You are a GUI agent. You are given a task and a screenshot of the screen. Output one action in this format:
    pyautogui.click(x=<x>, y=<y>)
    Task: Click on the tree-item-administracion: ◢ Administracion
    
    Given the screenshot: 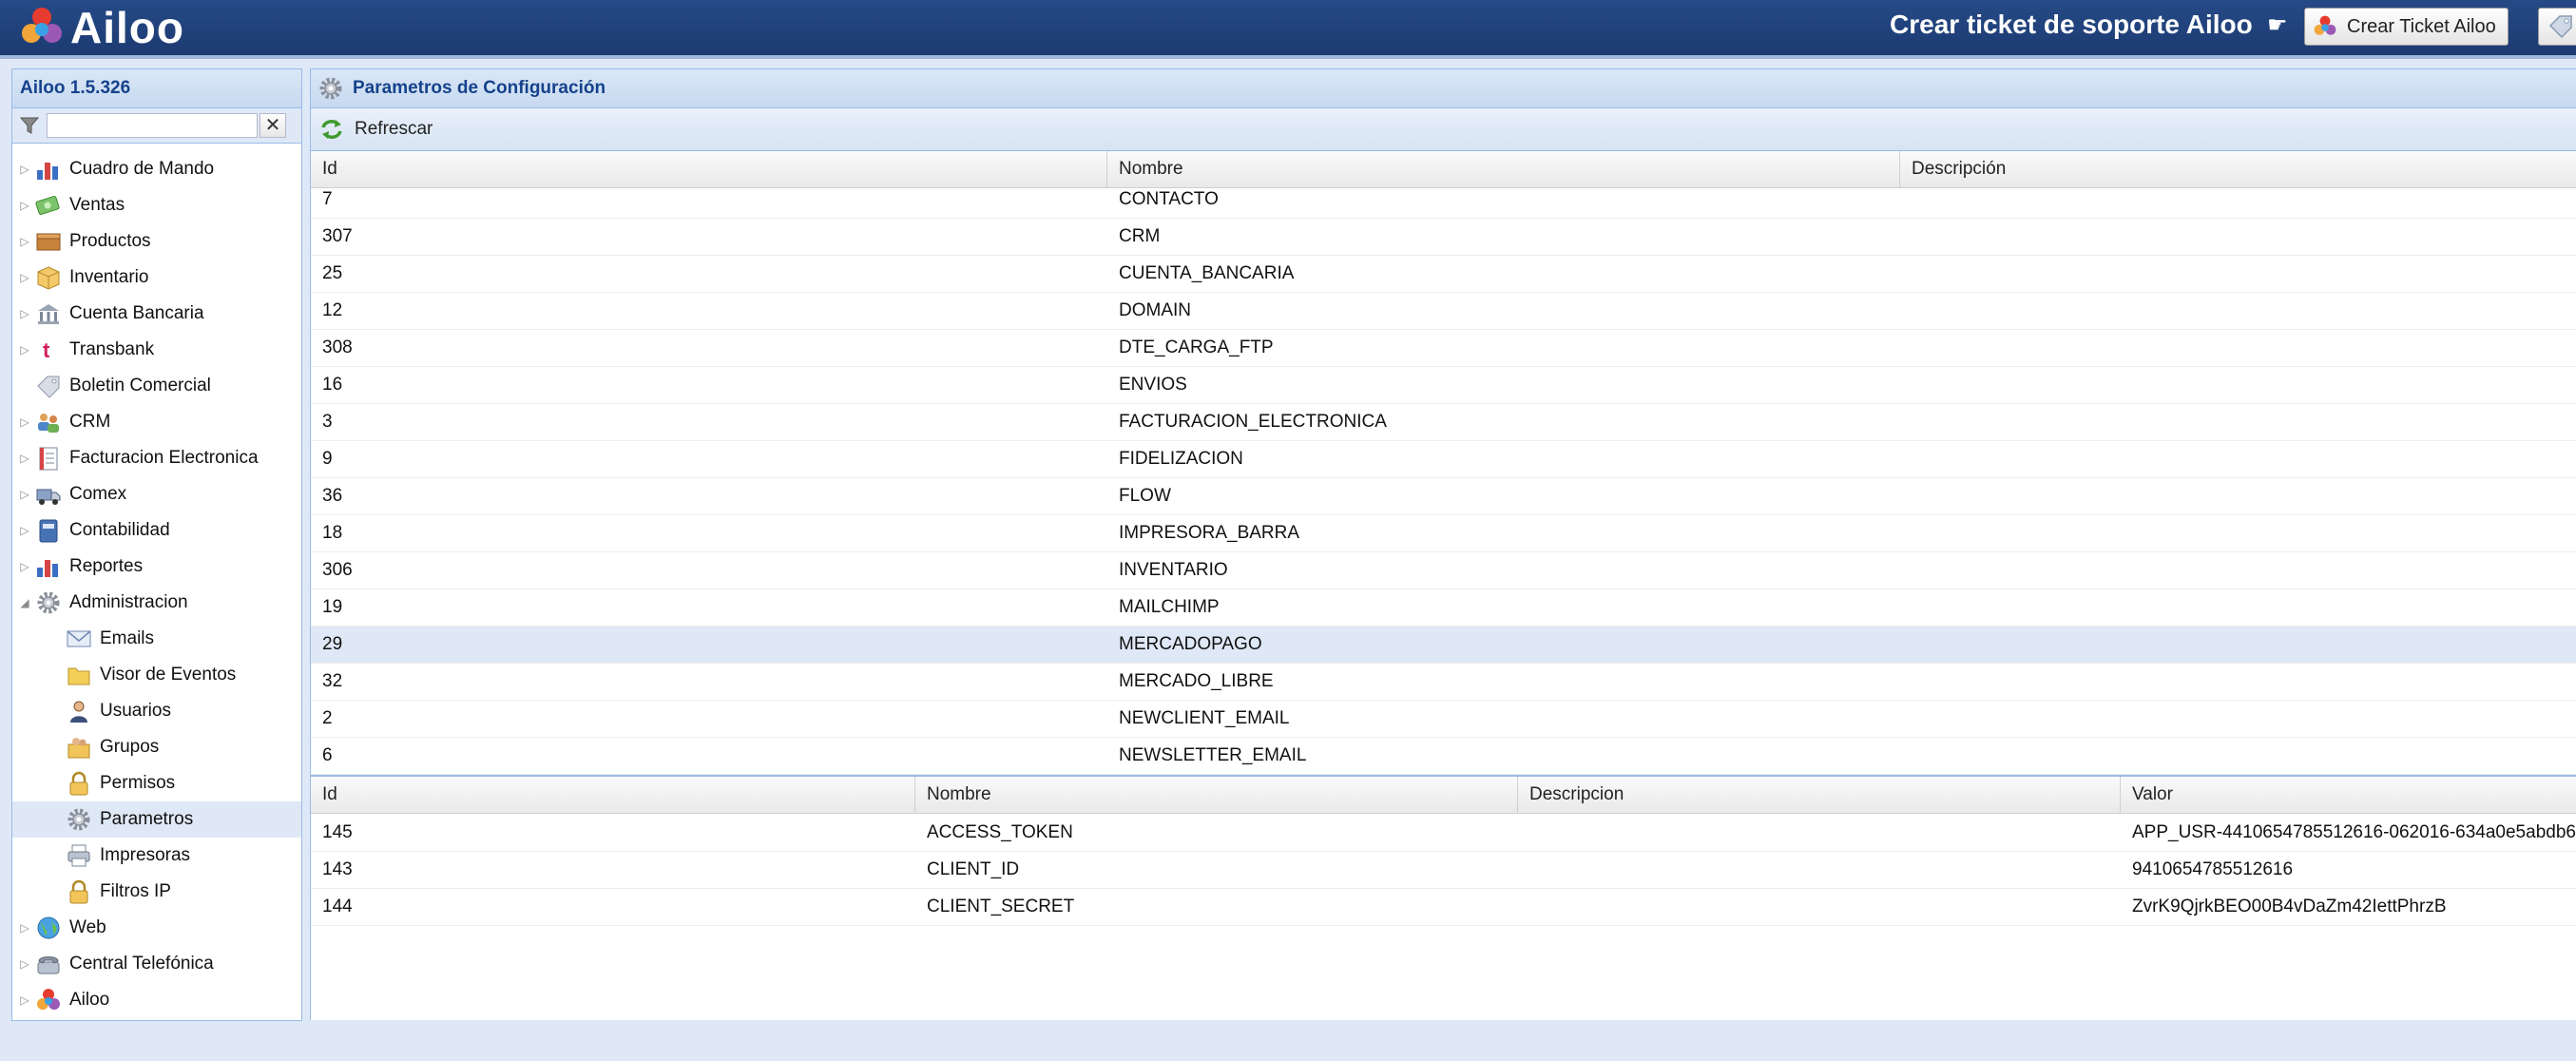 What is the action you would take?
    pyautogui.click(x=157, y=603)
    